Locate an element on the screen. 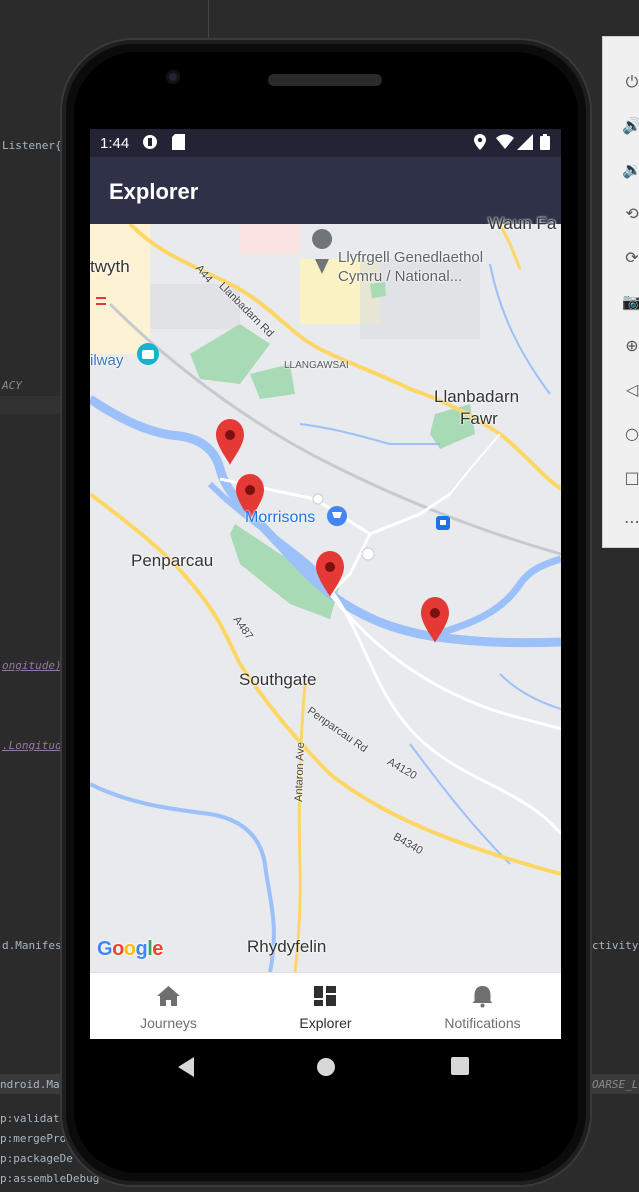 This screenshot has height=1192, width=639. ide-code-fragment: ongitude) is located at coordinates (32, 665).